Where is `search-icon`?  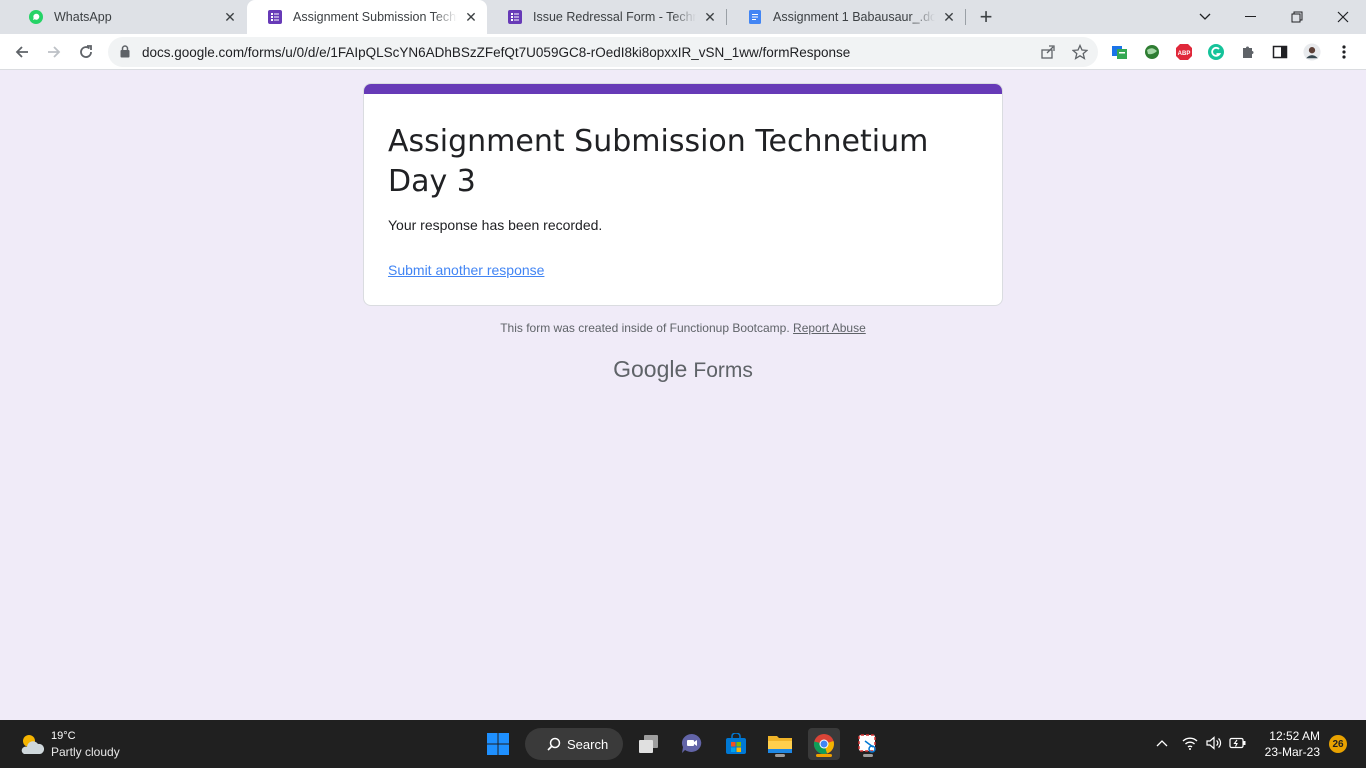
search-icon is located at coordinates (554, 744).